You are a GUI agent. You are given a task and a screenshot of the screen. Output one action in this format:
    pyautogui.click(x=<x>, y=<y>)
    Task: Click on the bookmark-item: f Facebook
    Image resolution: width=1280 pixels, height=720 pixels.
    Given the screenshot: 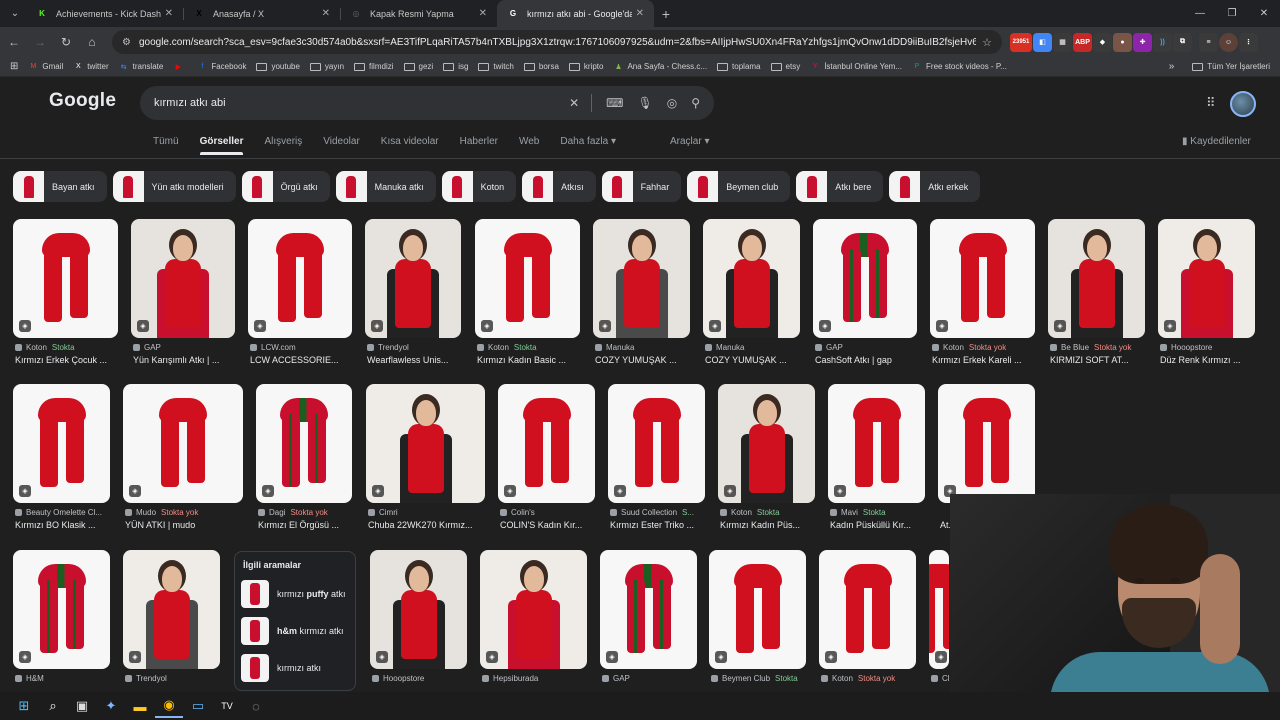 What is the action you would take?
    pyautogui.click(x=221, y=66)
    